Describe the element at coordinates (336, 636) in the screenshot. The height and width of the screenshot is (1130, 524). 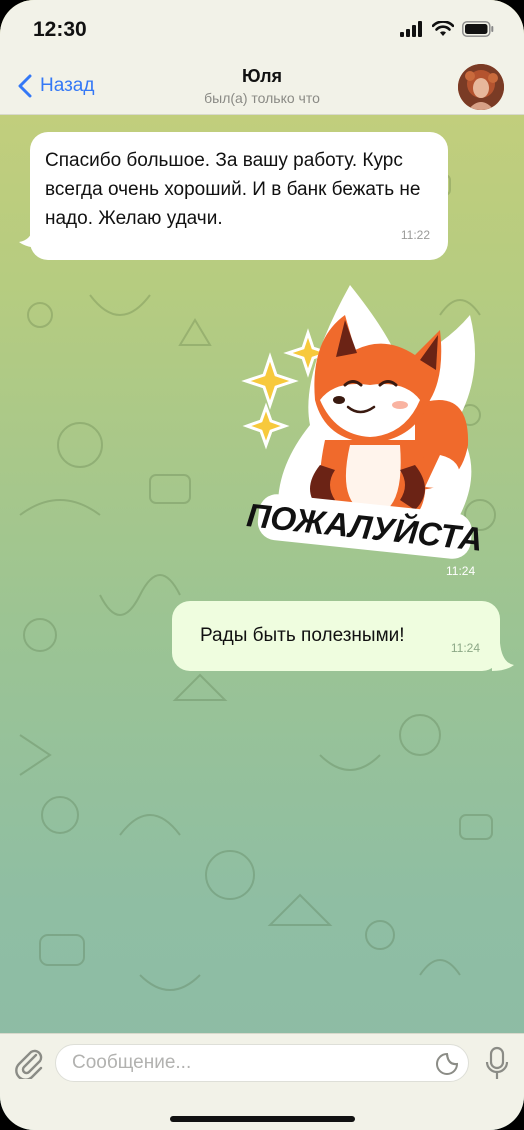
I see `outgoing-message: Рады быть полезными! 11:24` at that location.